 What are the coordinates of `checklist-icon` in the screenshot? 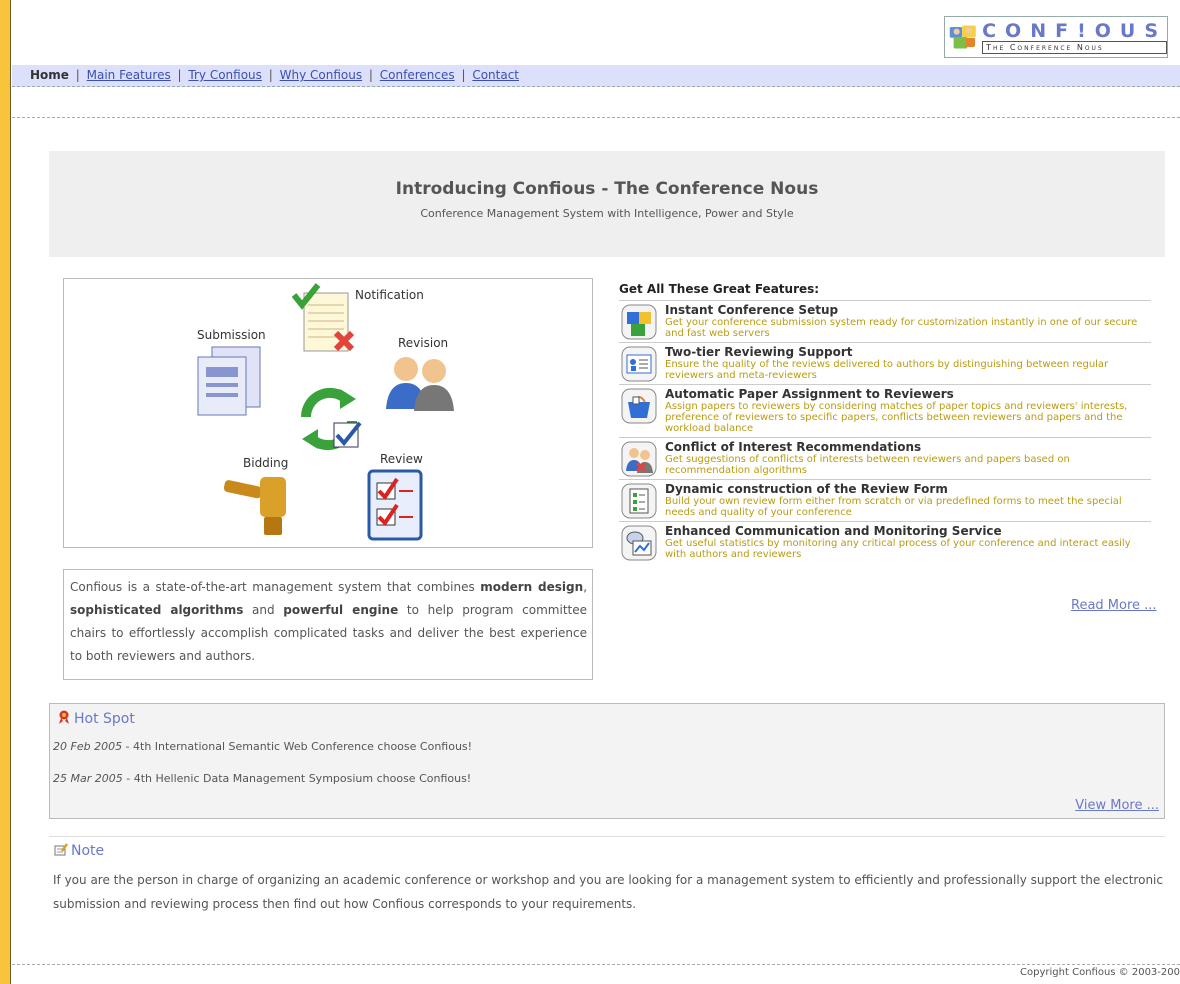 It's located at (395, 505).